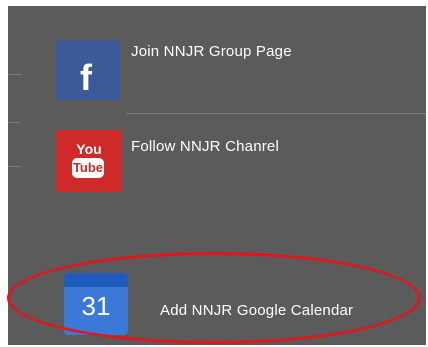  Describe the element at coordinates (257, 310) in the screenshot. I see `google-calendar-link-label: Add NNJR Google Calendar` at that location.